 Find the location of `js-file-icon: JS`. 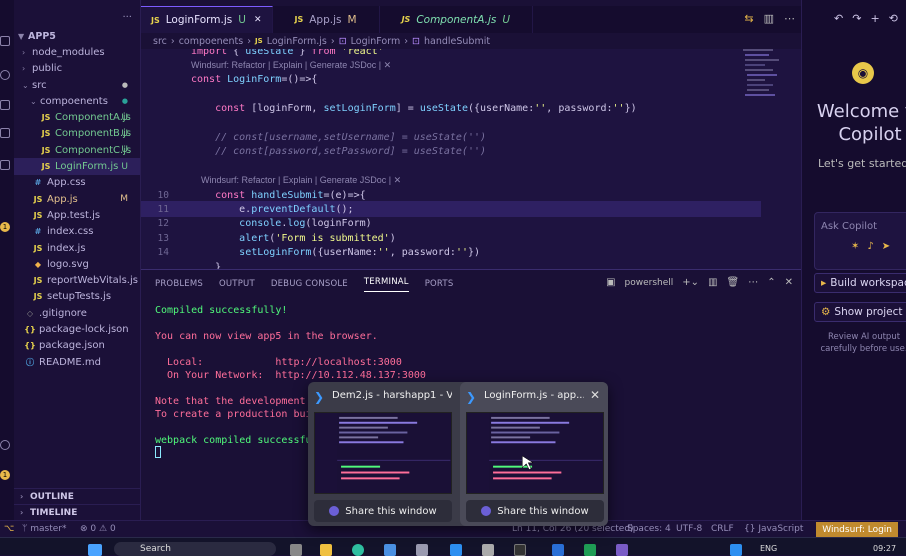

js-file-icon: JS is located at coordinates (38, 297).